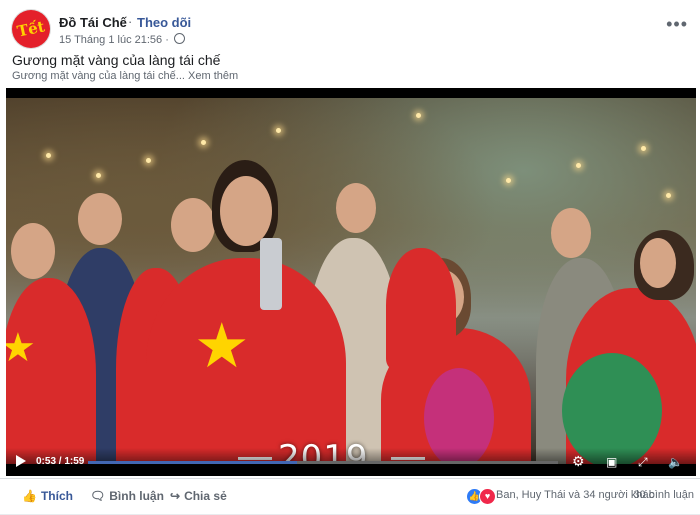 Image resolution: width=700 pixels, height=515 pixels. Describe the element at coordinates (116, 60) in the screenshot. I see `post-title: Gương mặt vàng của làng tái chế` at that location.